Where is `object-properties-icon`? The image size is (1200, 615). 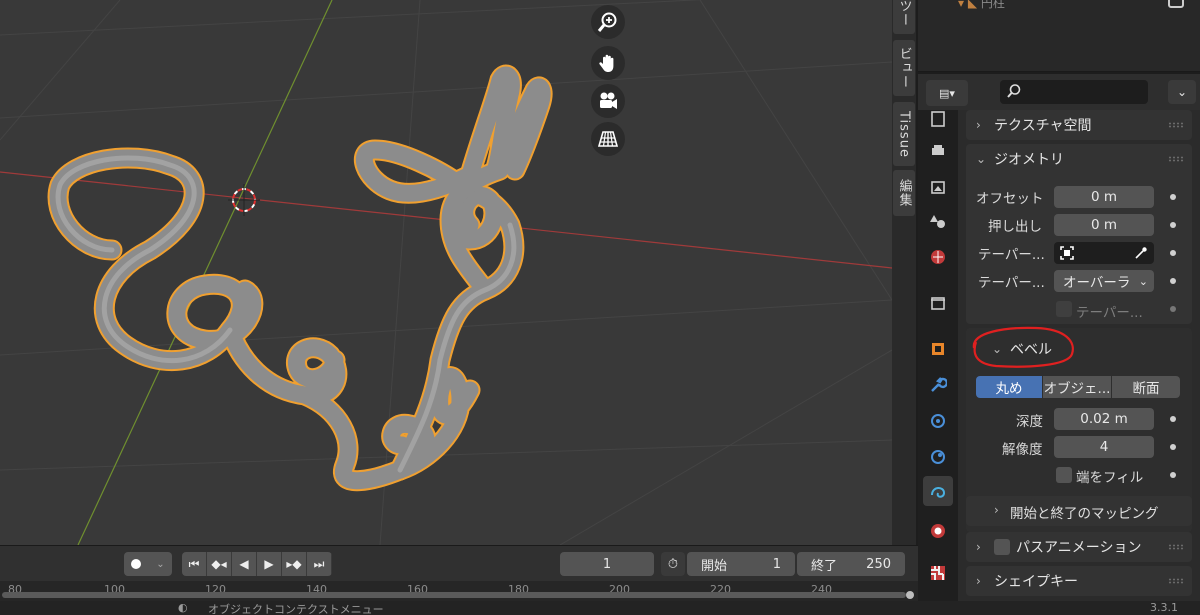
object-properties-icon is located at coordinates (938, 349).